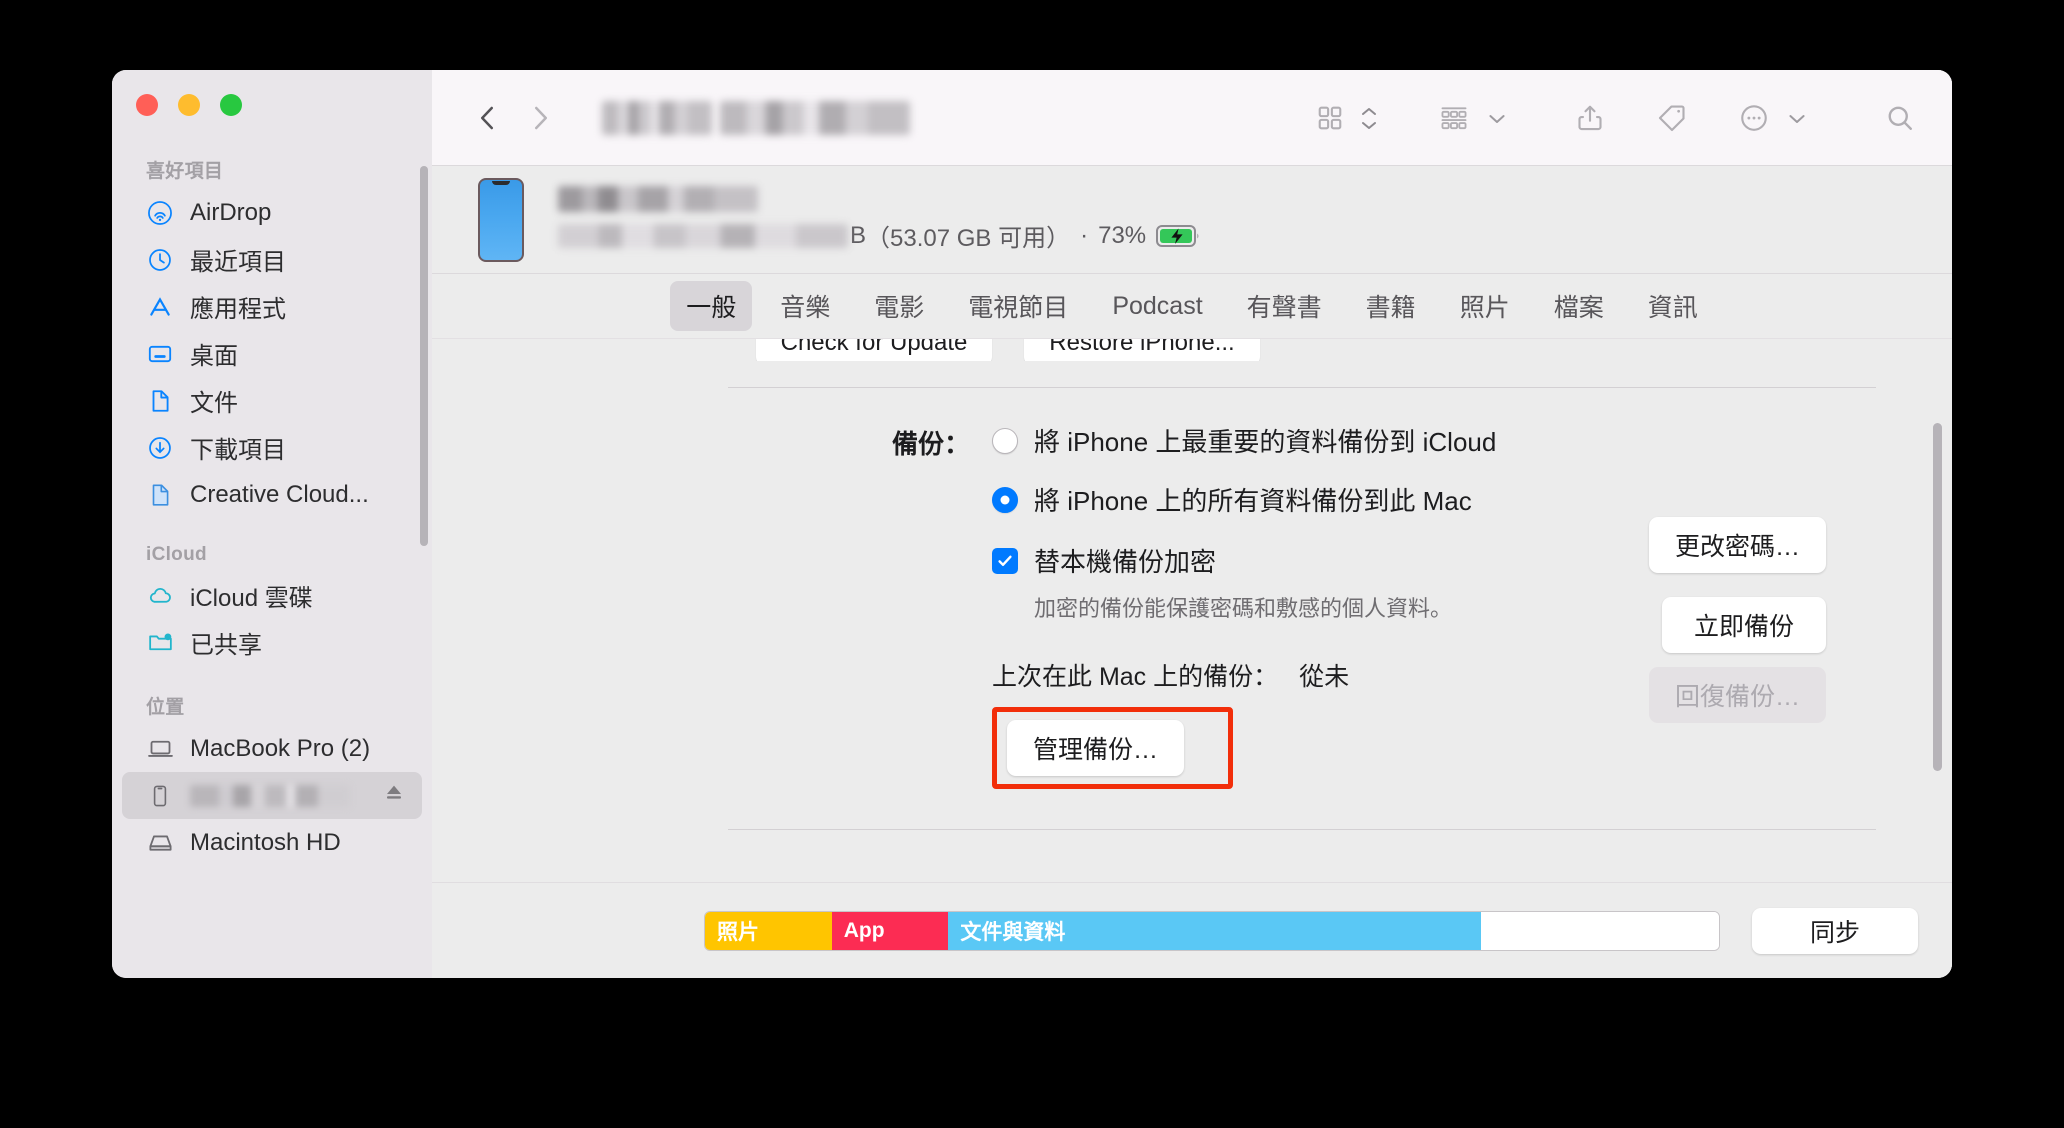  Describe the element at coordinates (1302, 387) in the screenshot. I see `section-divider-top` at that location.